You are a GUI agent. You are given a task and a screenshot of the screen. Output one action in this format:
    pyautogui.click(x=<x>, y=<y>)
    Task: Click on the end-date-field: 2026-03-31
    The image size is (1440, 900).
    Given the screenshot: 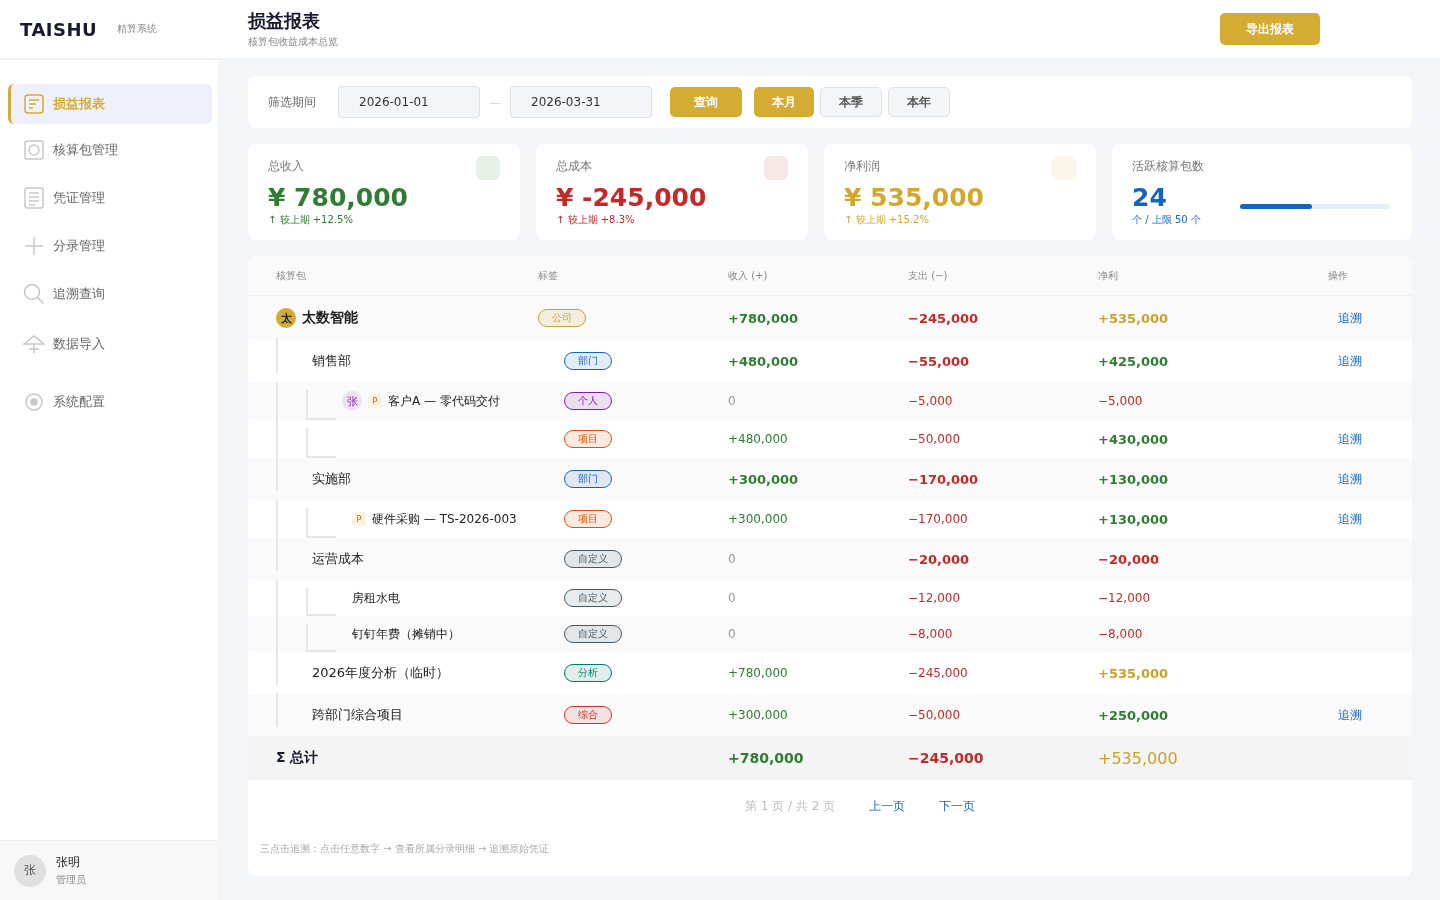 What is the action you would take?
    pyautogui.click(x=581, y=102)
    